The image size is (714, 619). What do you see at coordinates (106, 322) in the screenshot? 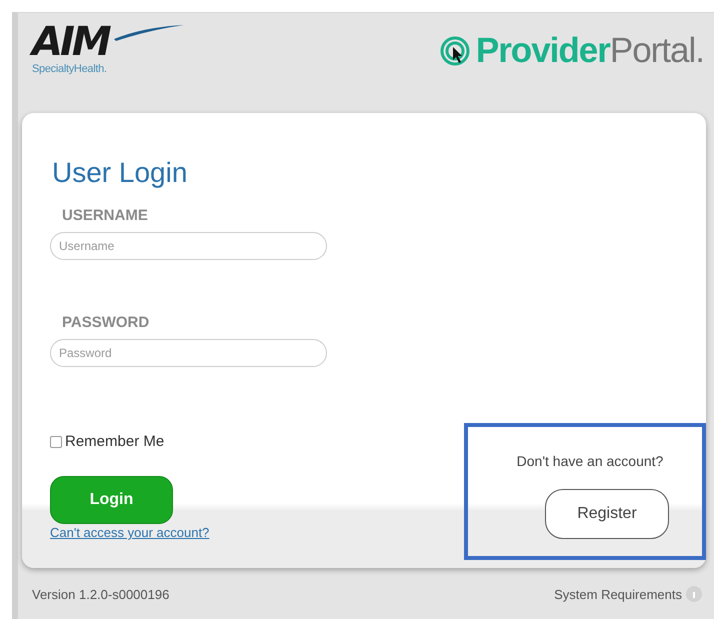
I see `field-label: PASSWORD` at bounding box center [106, 322].